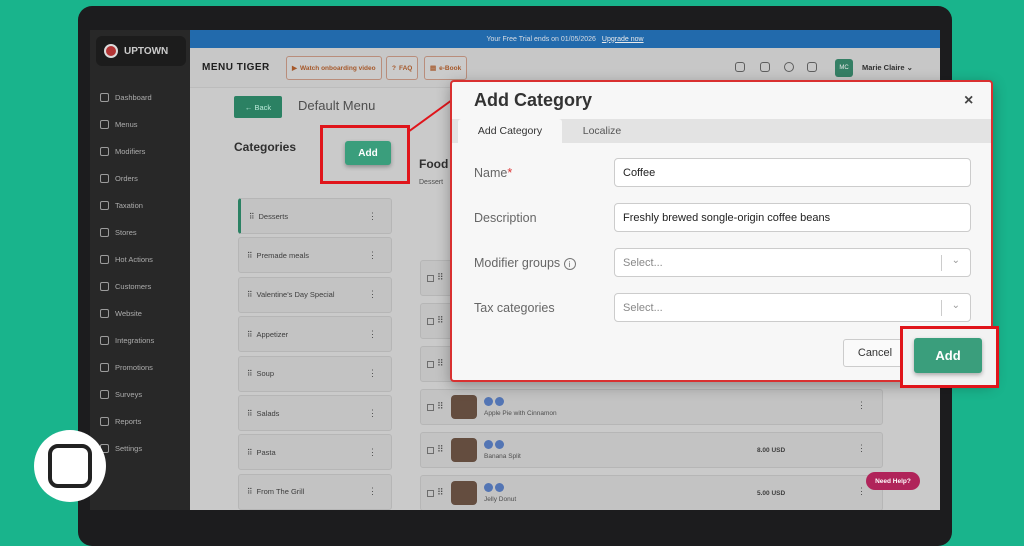  Describe the element at coordinates (893, 481) in the screenshot. I see `need-help-button: Need Help?` at that location.